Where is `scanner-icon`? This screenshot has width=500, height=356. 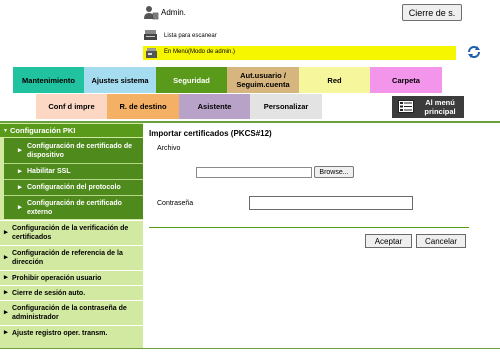
scanner-icon is located at coordinates (150, 35).